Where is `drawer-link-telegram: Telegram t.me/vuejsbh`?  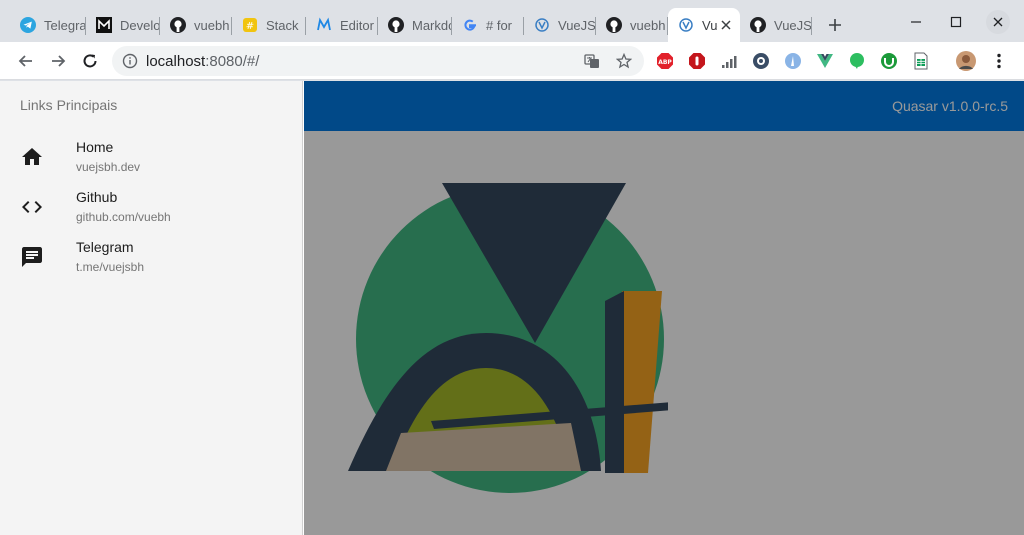 drawer-link-telegram: Telegram t.me/vuejsbh is located at coordinates (151, 260).